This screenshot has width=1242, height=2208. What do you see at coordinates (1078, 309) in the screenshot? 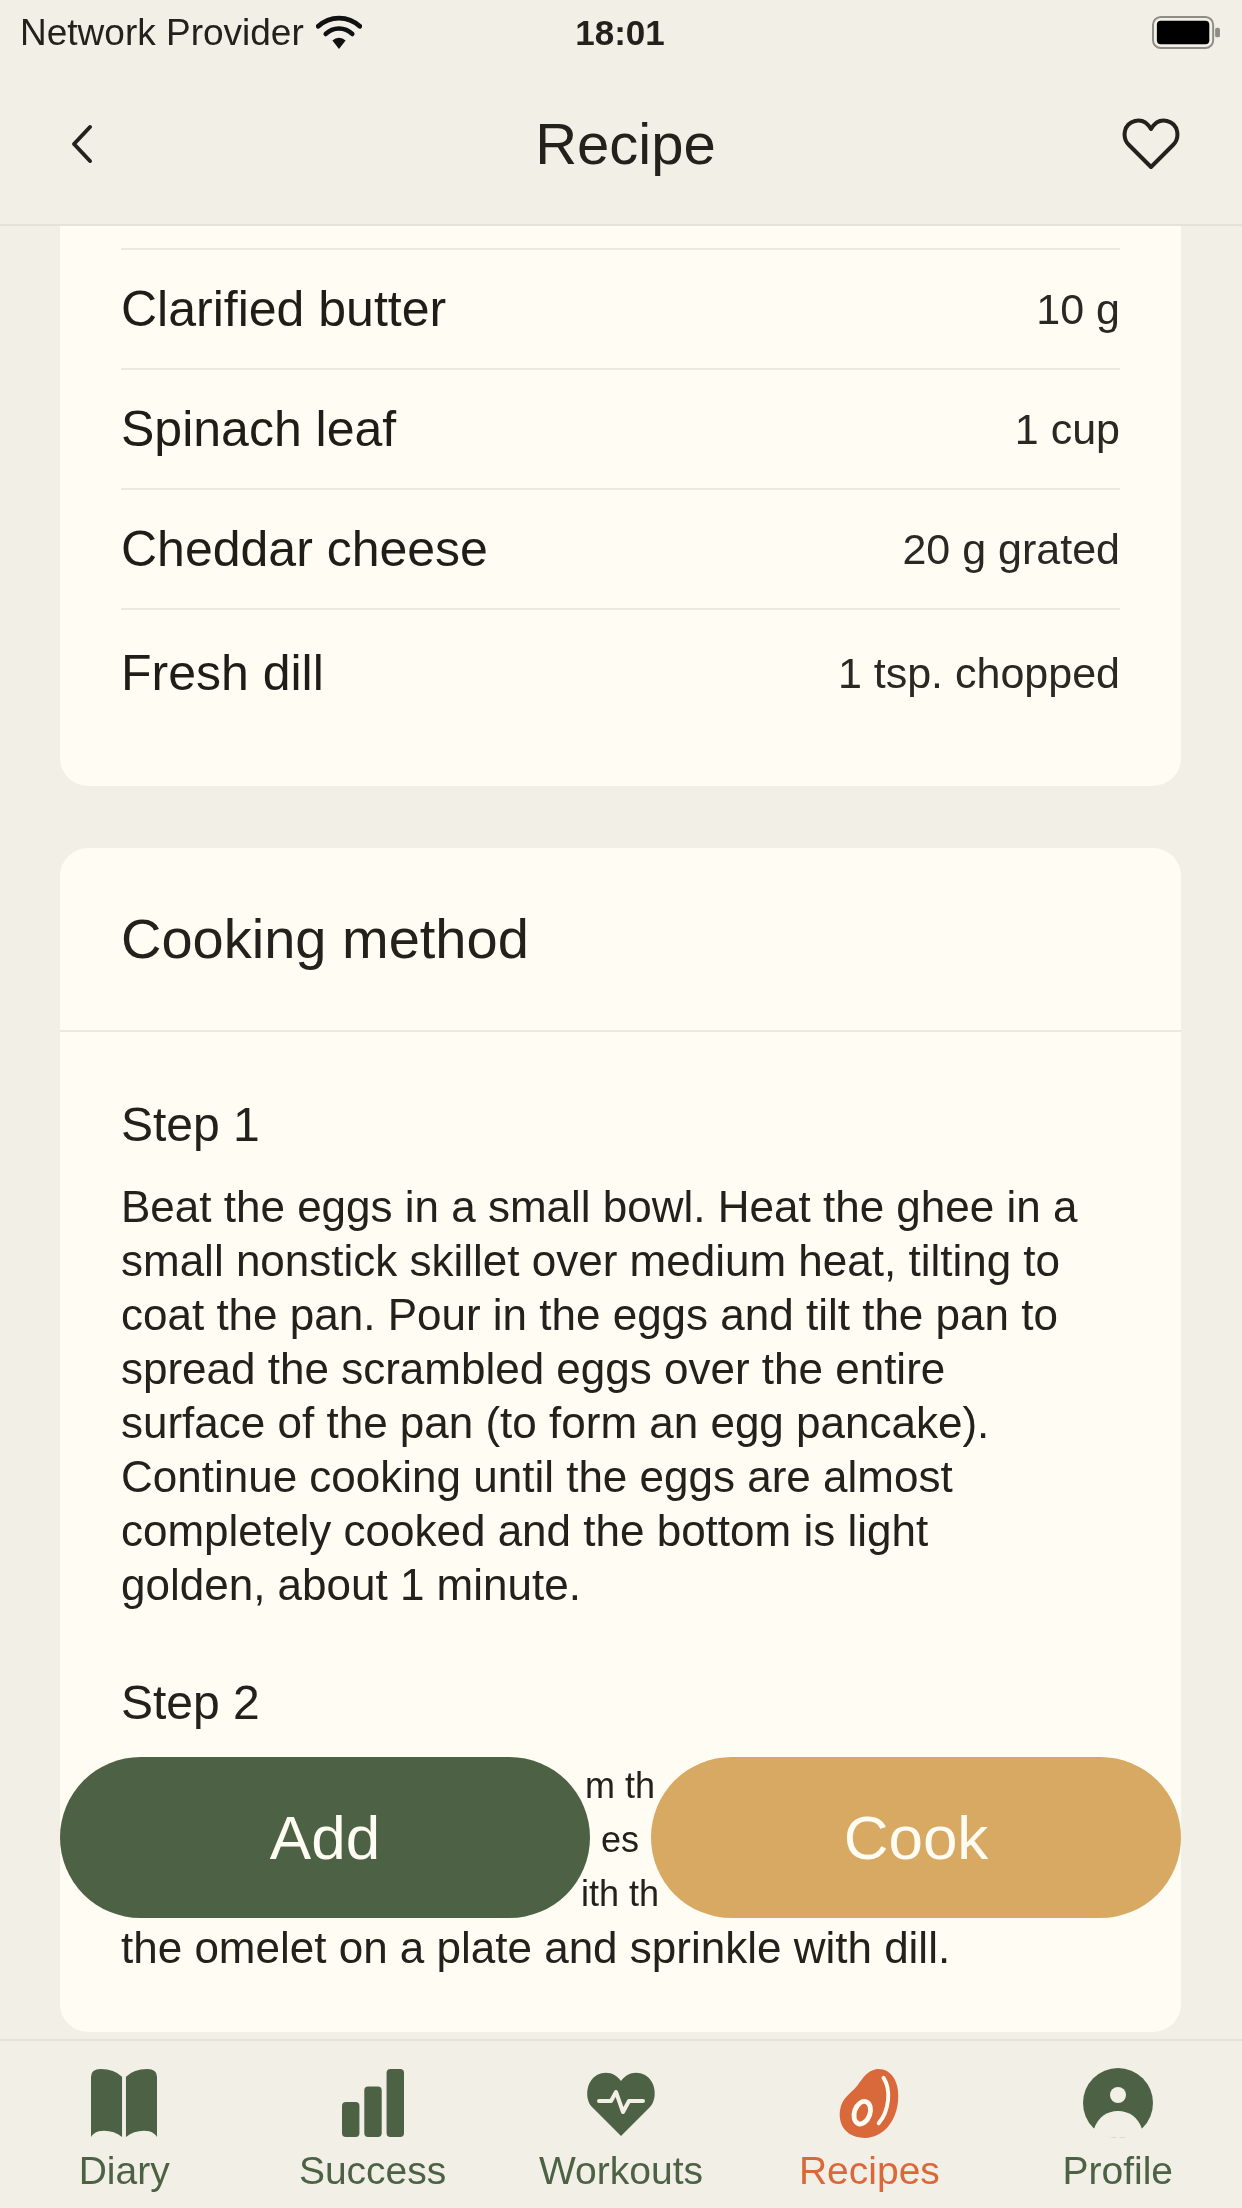
I see `ingredient-amount: 10 g` at bounding box center [1078, 309].